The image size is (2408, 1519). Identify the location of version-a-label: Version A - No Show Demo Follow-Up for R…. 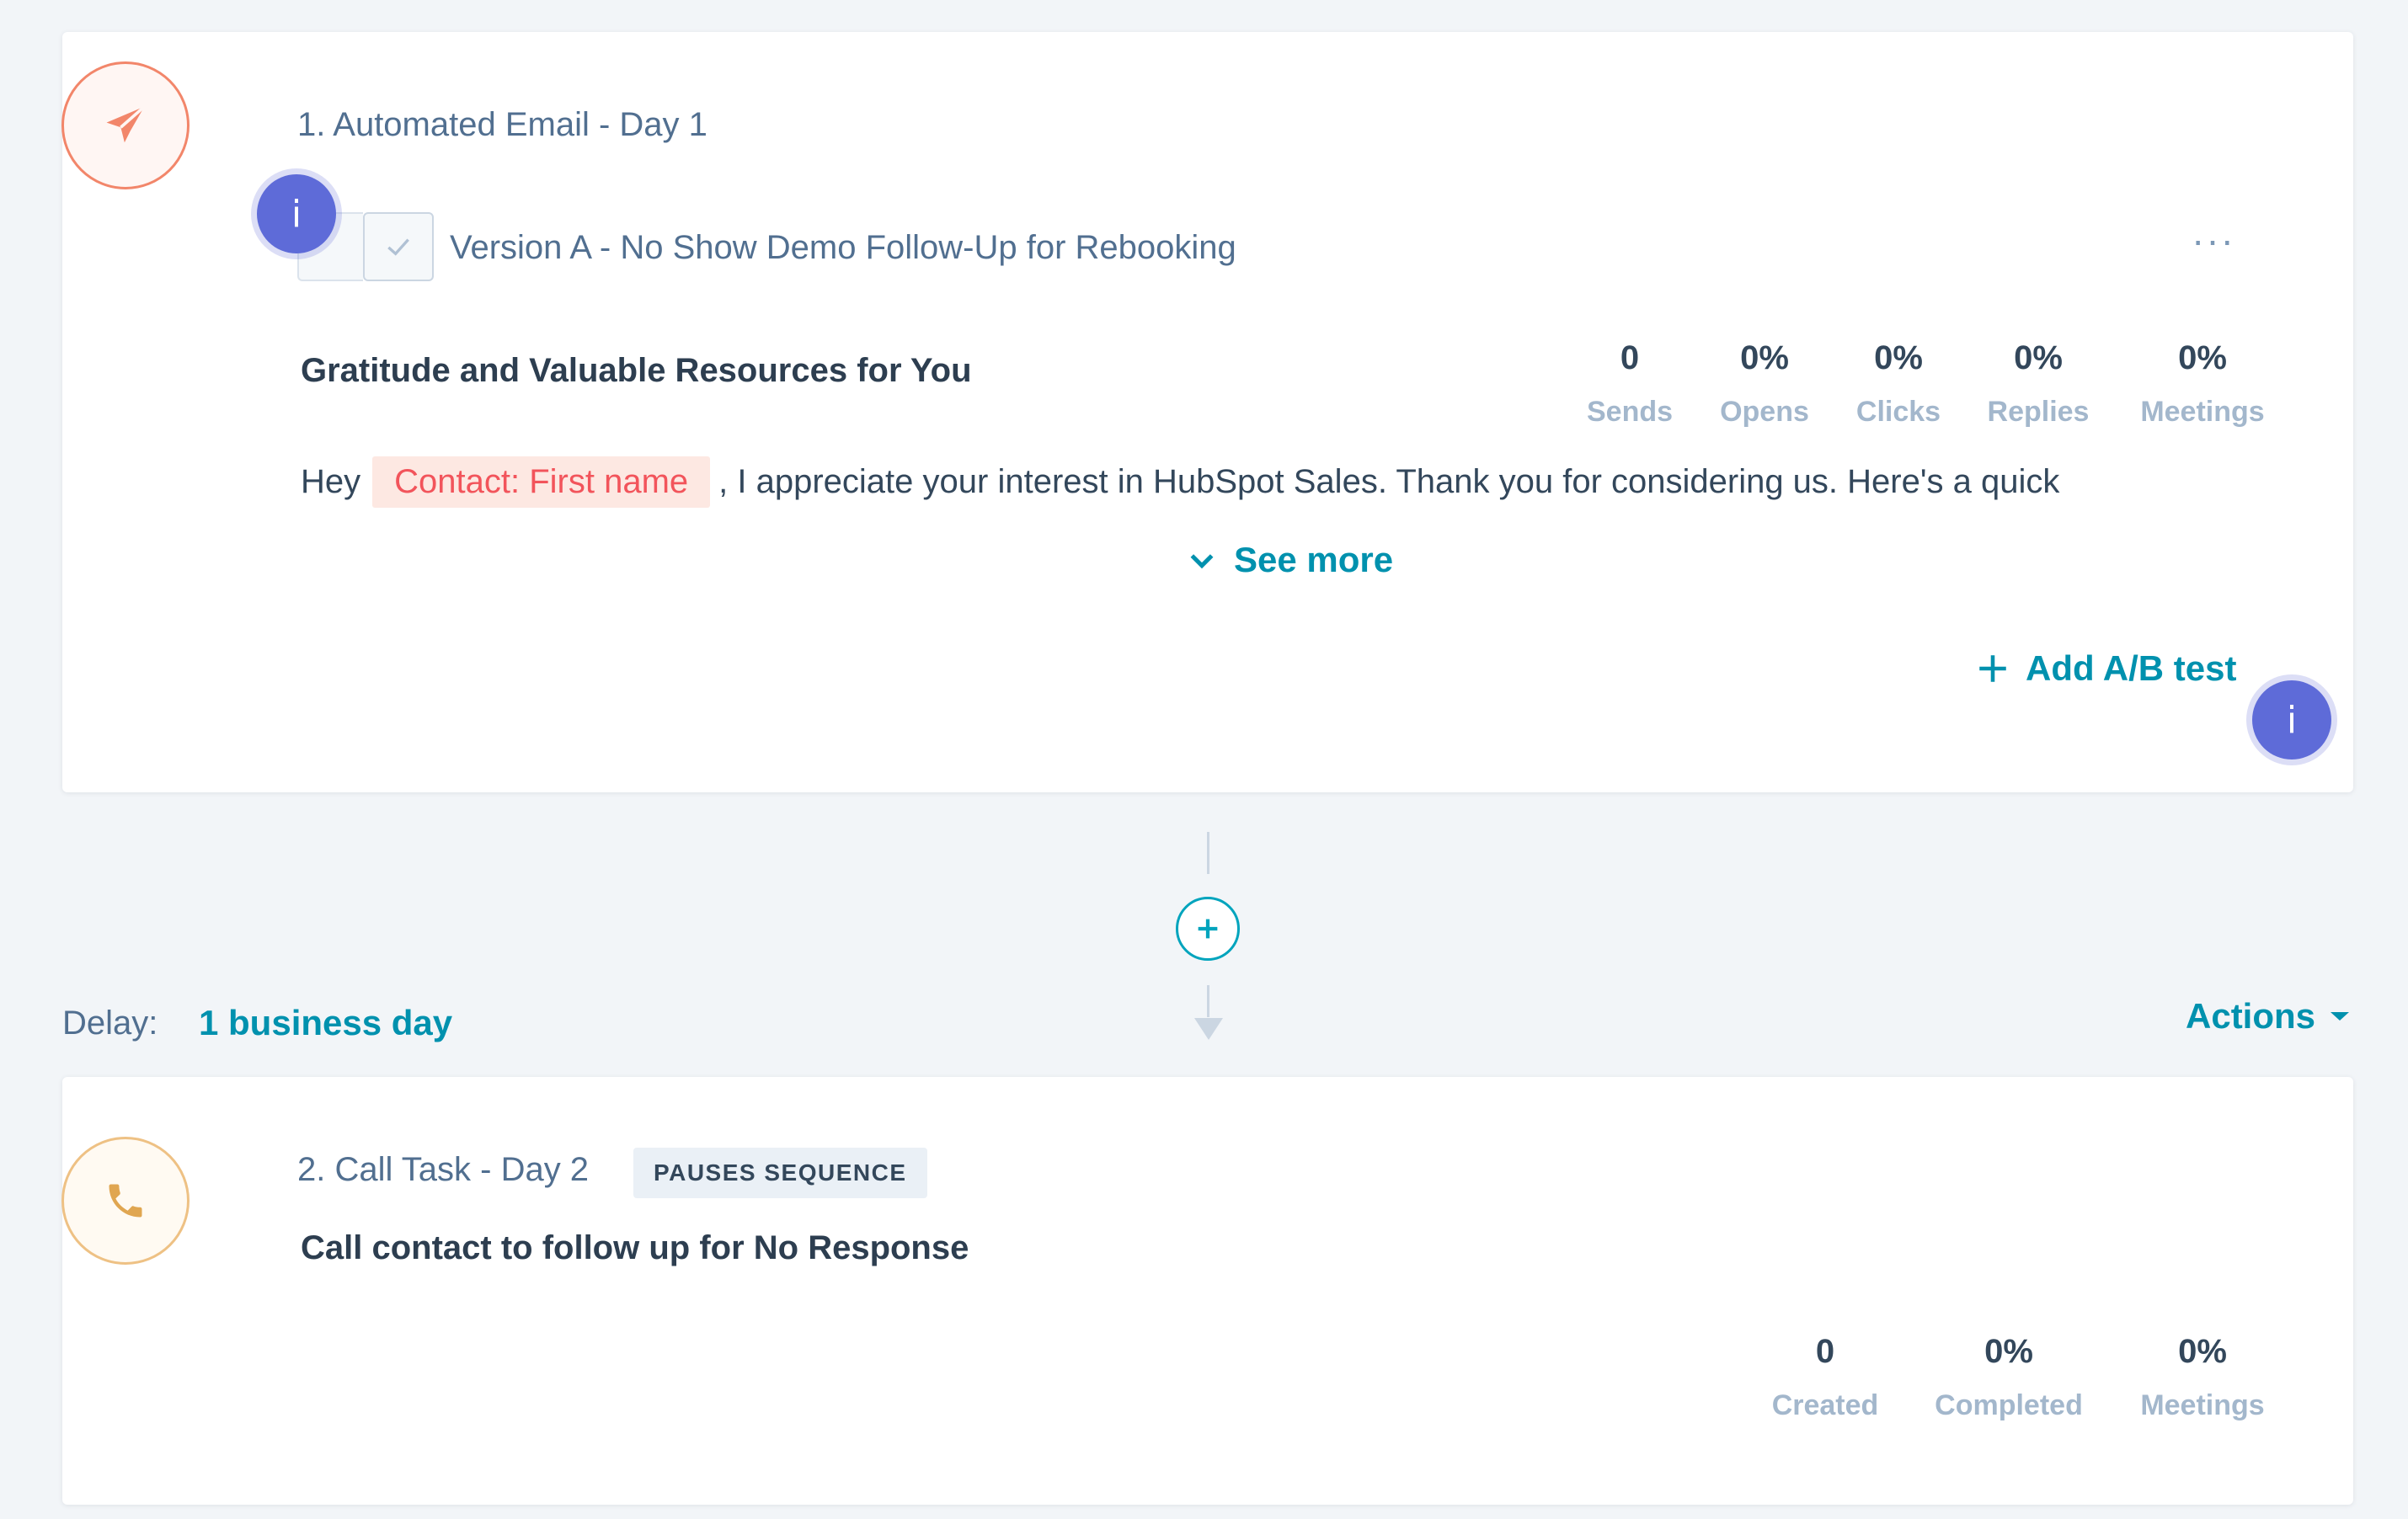
(843, 248).